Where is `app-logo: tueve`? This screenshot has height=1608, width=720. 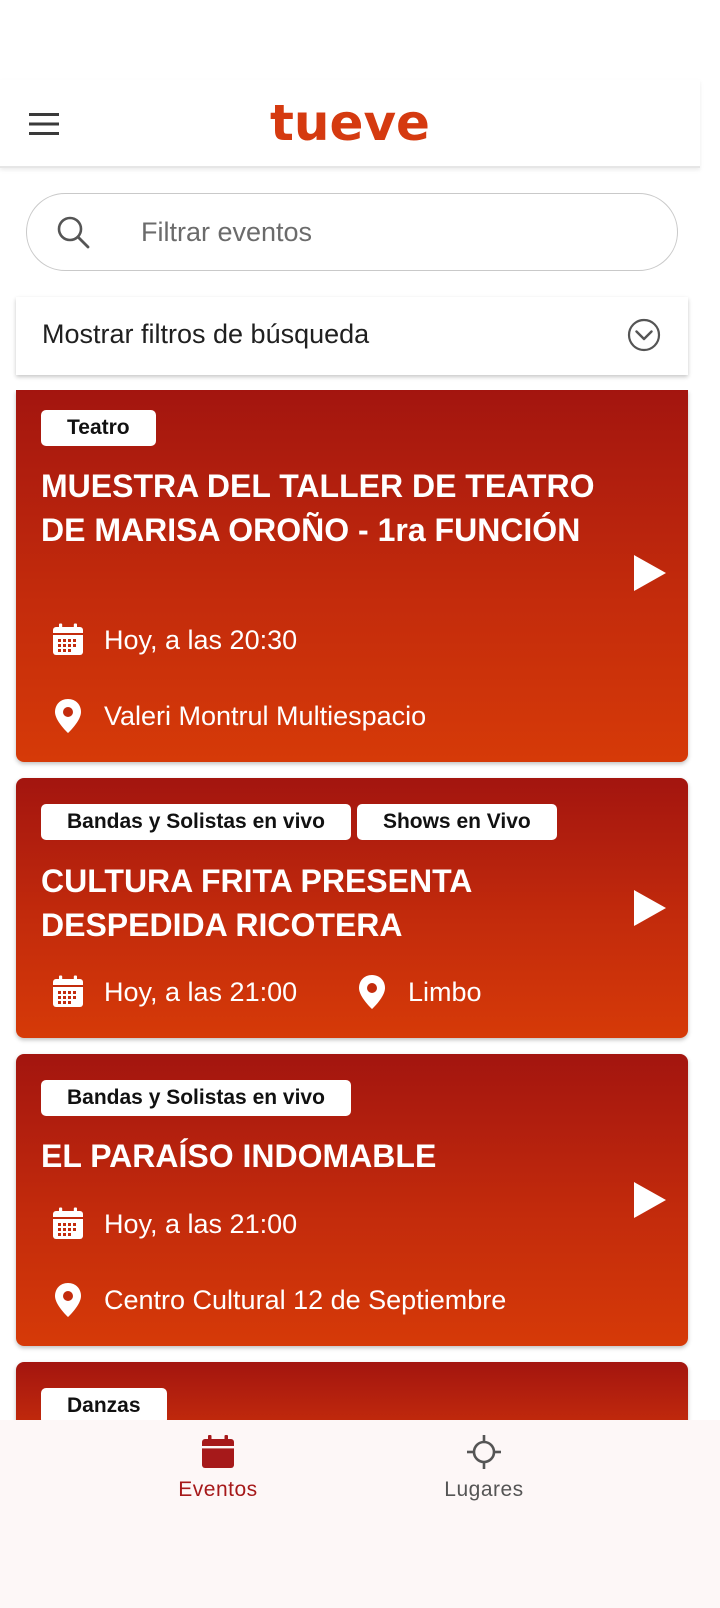
app-logo: tueve is located at coordinates (350, 123).